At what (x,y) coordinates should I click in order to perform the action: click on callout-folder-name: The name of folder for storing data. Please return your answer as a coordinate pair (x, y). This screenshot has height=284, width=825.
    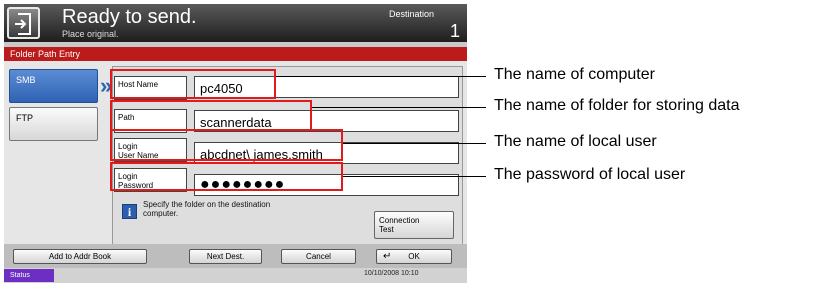
    Looking at the image, I should click on (617, 105).